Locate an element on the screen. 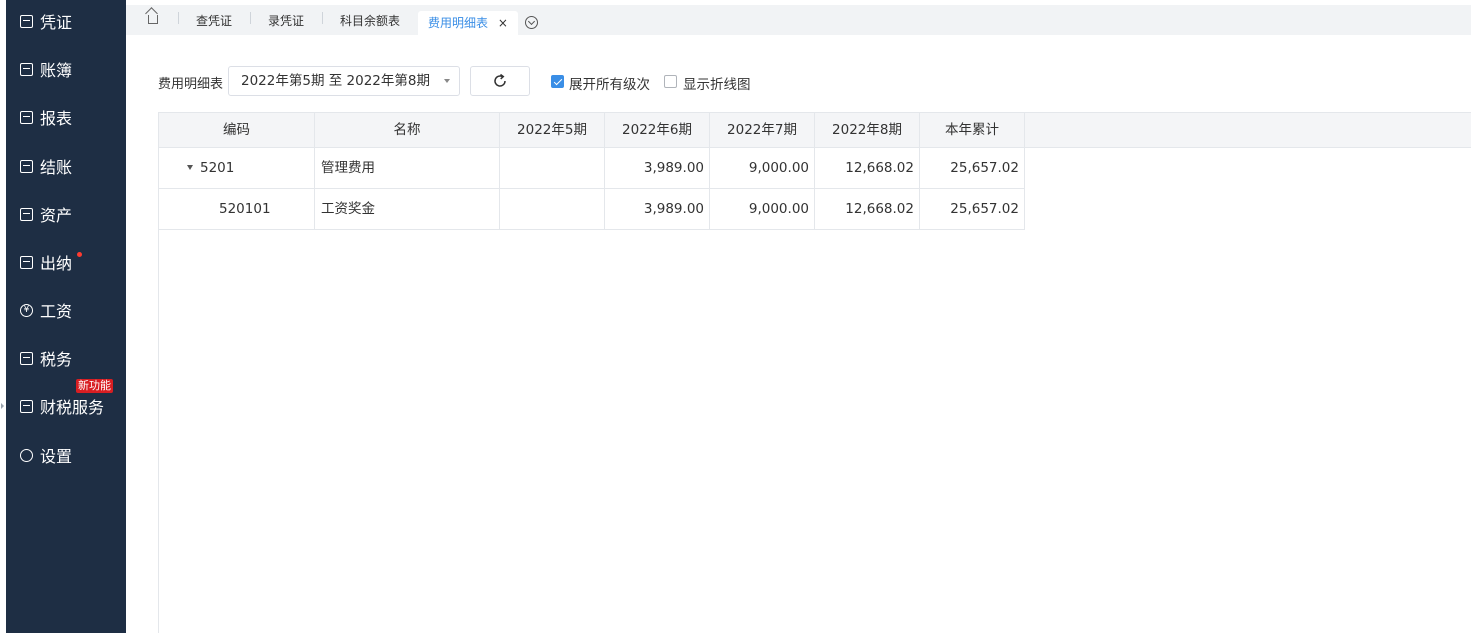 The image size is (1471, 633). ledger-icon is located at coordinates (26, 69).